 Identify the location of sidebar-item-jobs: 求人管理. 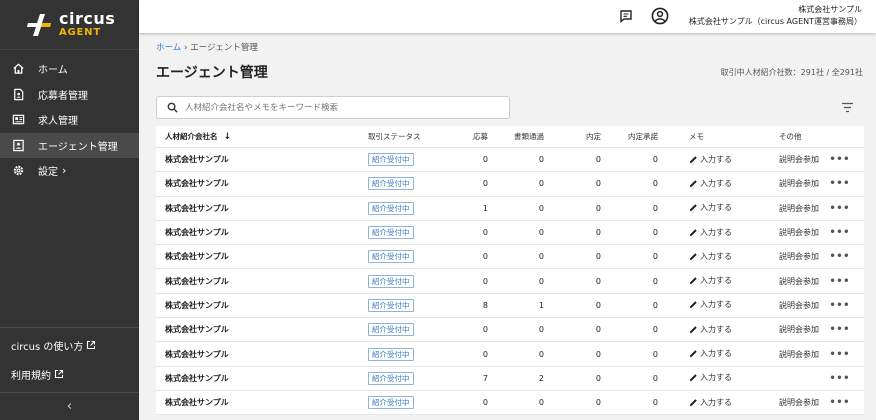
(69, 120).